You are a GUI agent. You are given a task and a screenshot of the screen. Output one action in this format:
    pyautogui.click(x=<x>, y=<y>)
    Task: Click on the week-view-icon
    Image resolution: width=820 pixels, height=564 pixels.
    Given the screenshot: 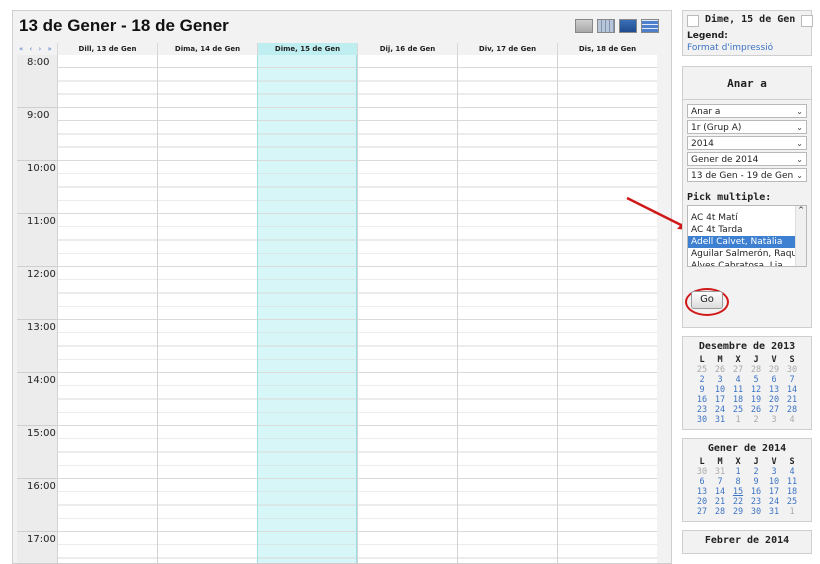 What is the action you would take?
    pyautogui.click(x=606, y=26)
    